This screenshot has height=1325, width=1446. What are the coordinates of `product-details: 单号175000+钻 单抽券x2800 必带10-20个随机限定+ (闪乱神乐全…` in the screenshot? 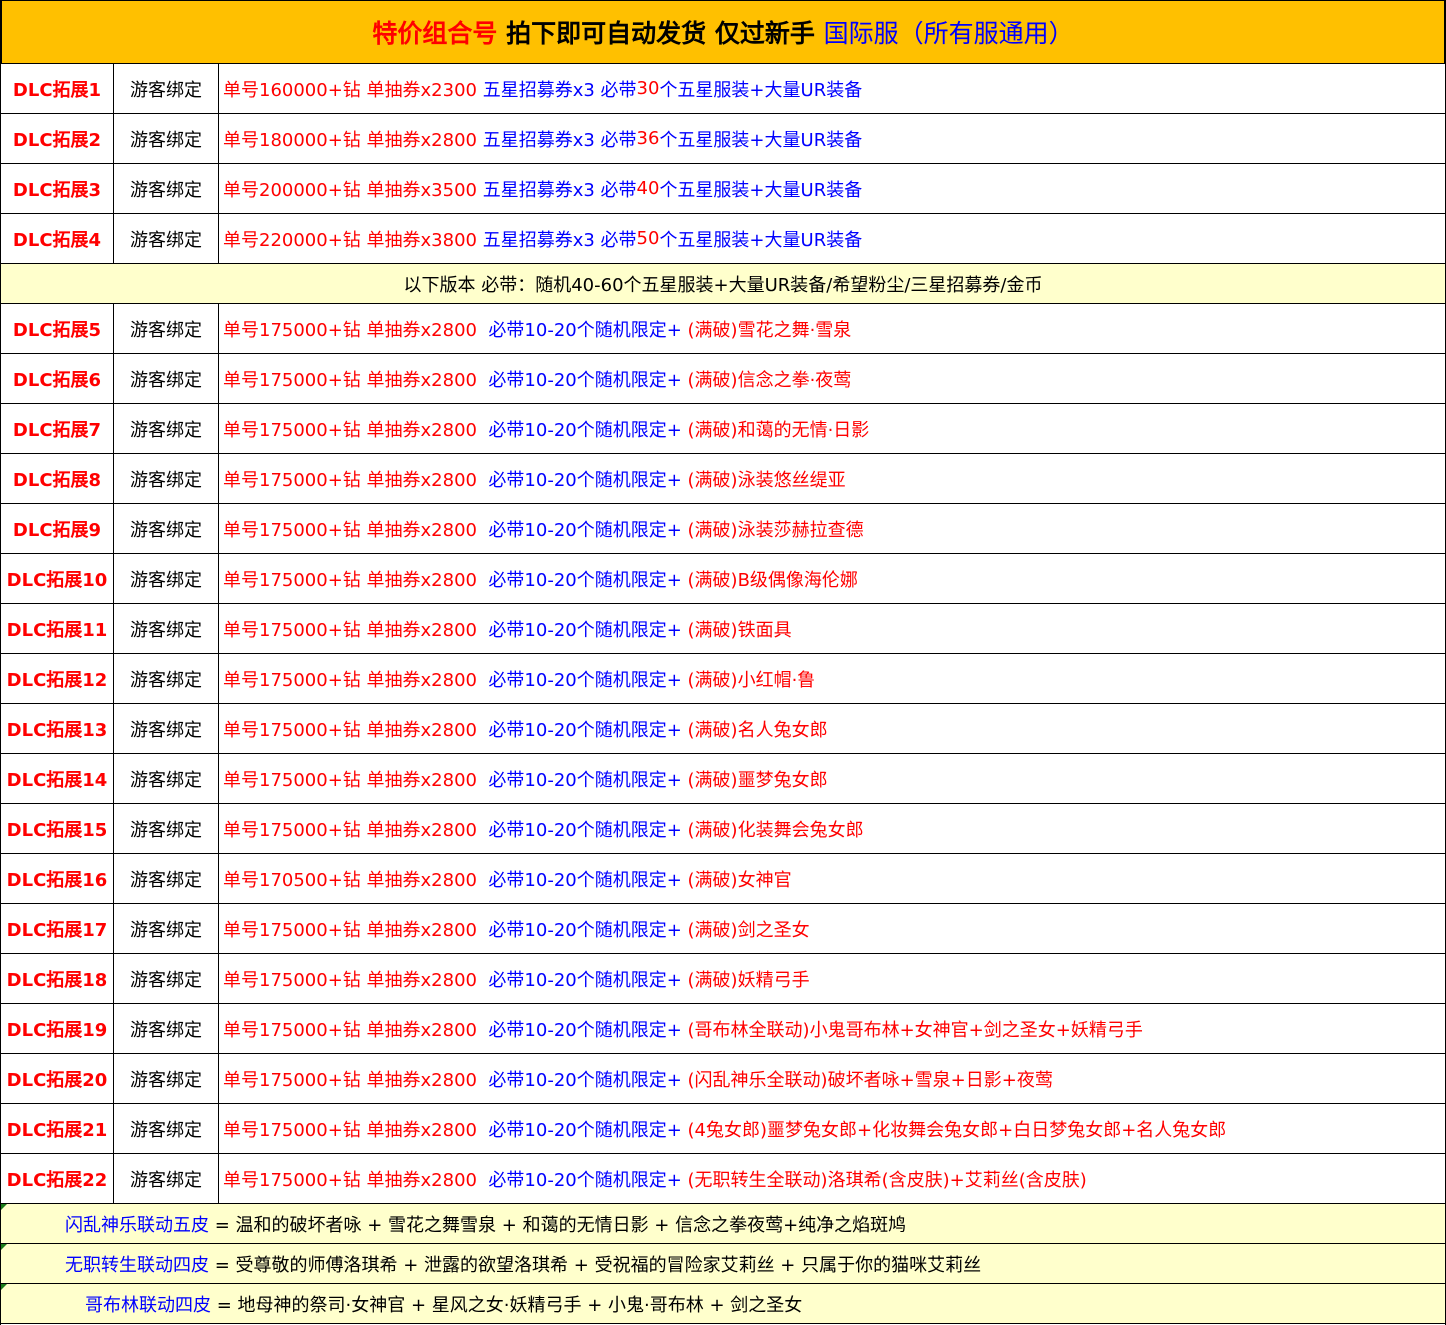 It's located at (832, 1078).